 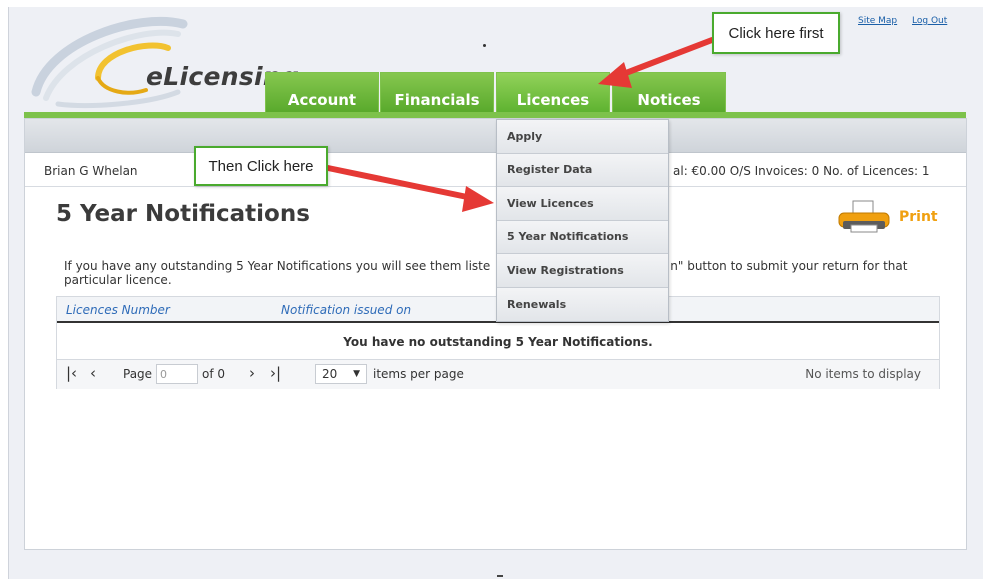 I want to click on menu-item-view-licences: View Licences, so click(x=582, y=204).